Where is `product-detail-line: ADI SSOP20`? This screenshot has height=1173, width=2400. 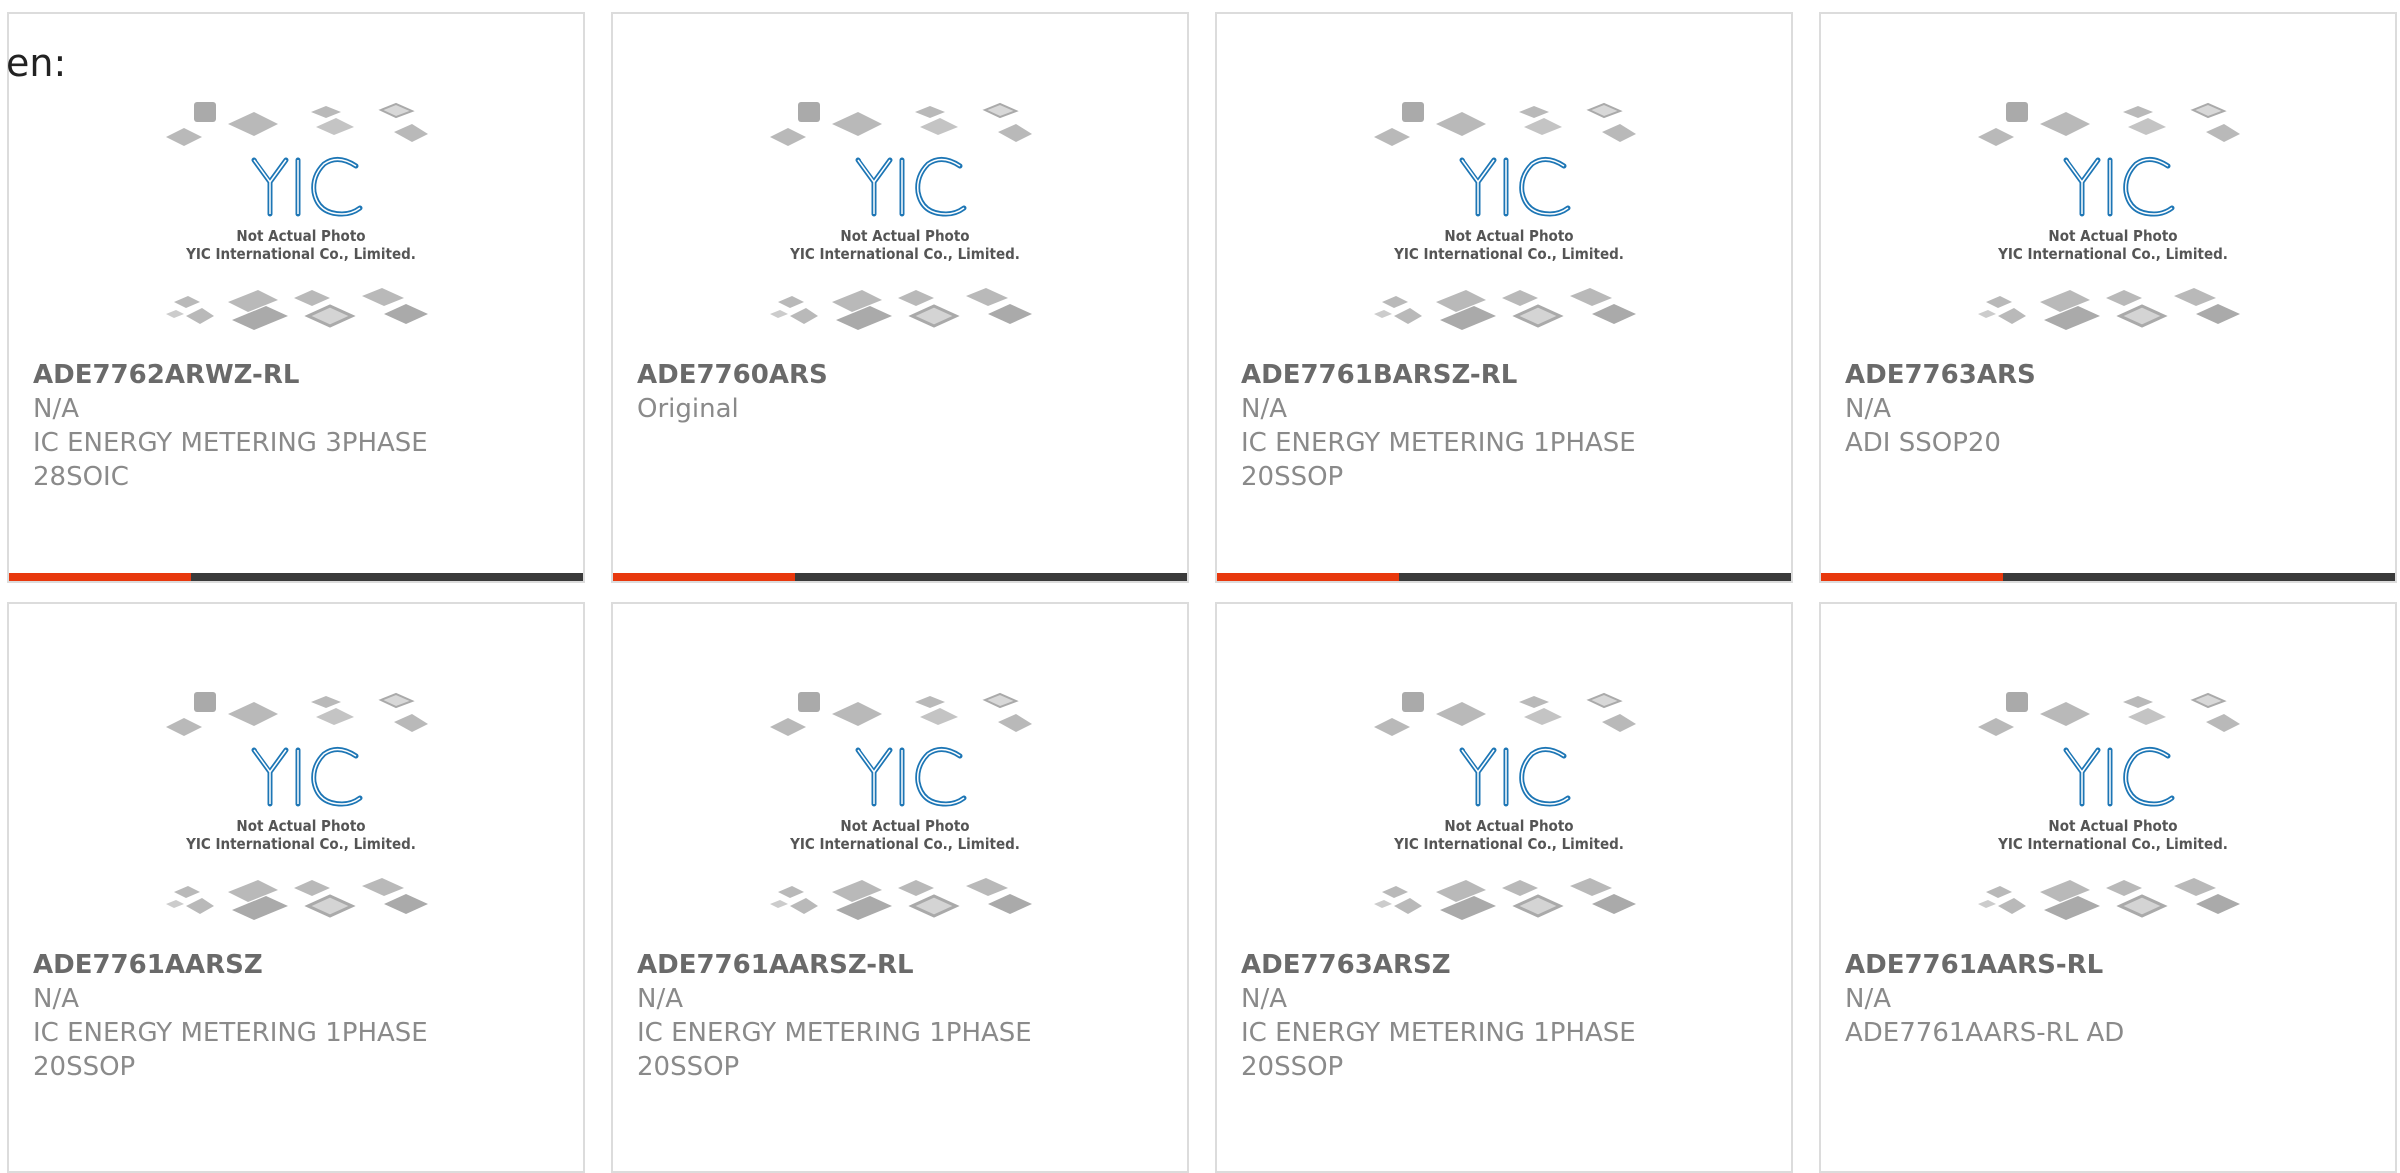
product-detail-line: ADI SSOP20 is located at coordinates (1923, 443).